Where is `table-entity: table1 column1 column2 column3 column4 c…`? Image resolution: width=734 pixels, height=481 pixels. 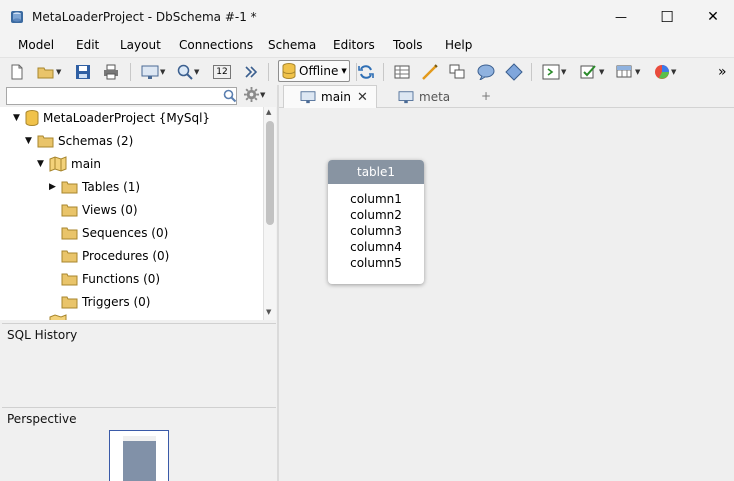
table-entity: table1 column1 column2 column3 column4 c… is located at coordinates (376, 222).